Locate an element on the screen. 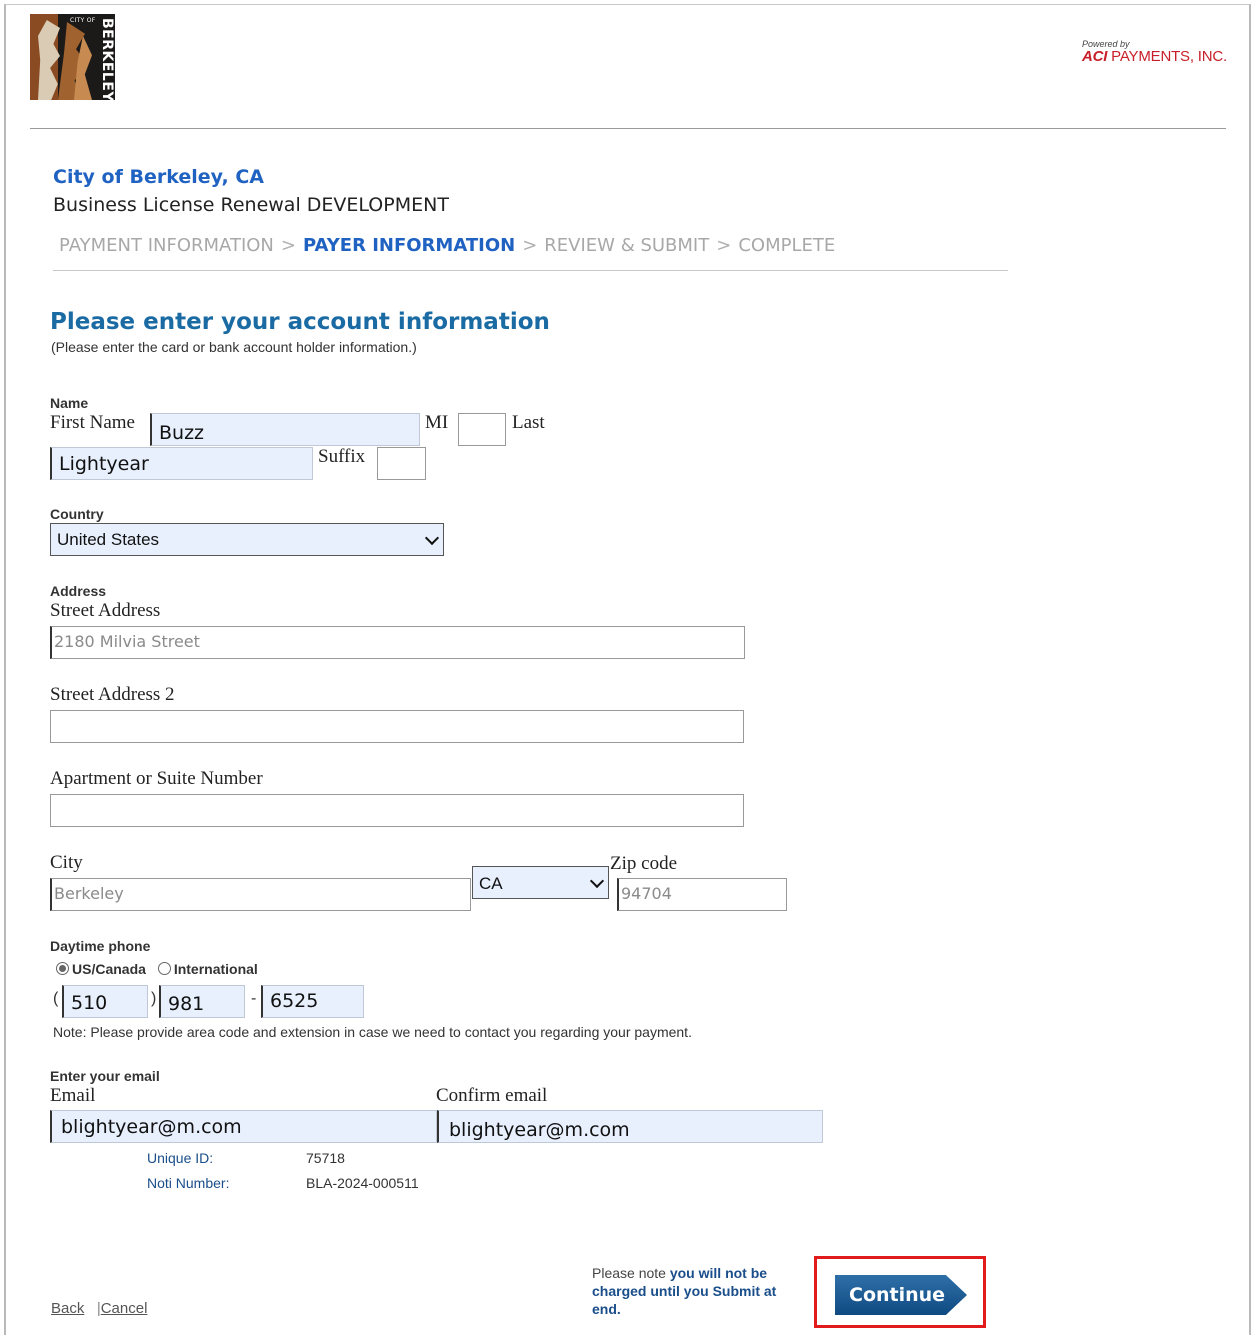 The image size is (1253, 1335). state-value: CA is located at coordinates (491, 883).